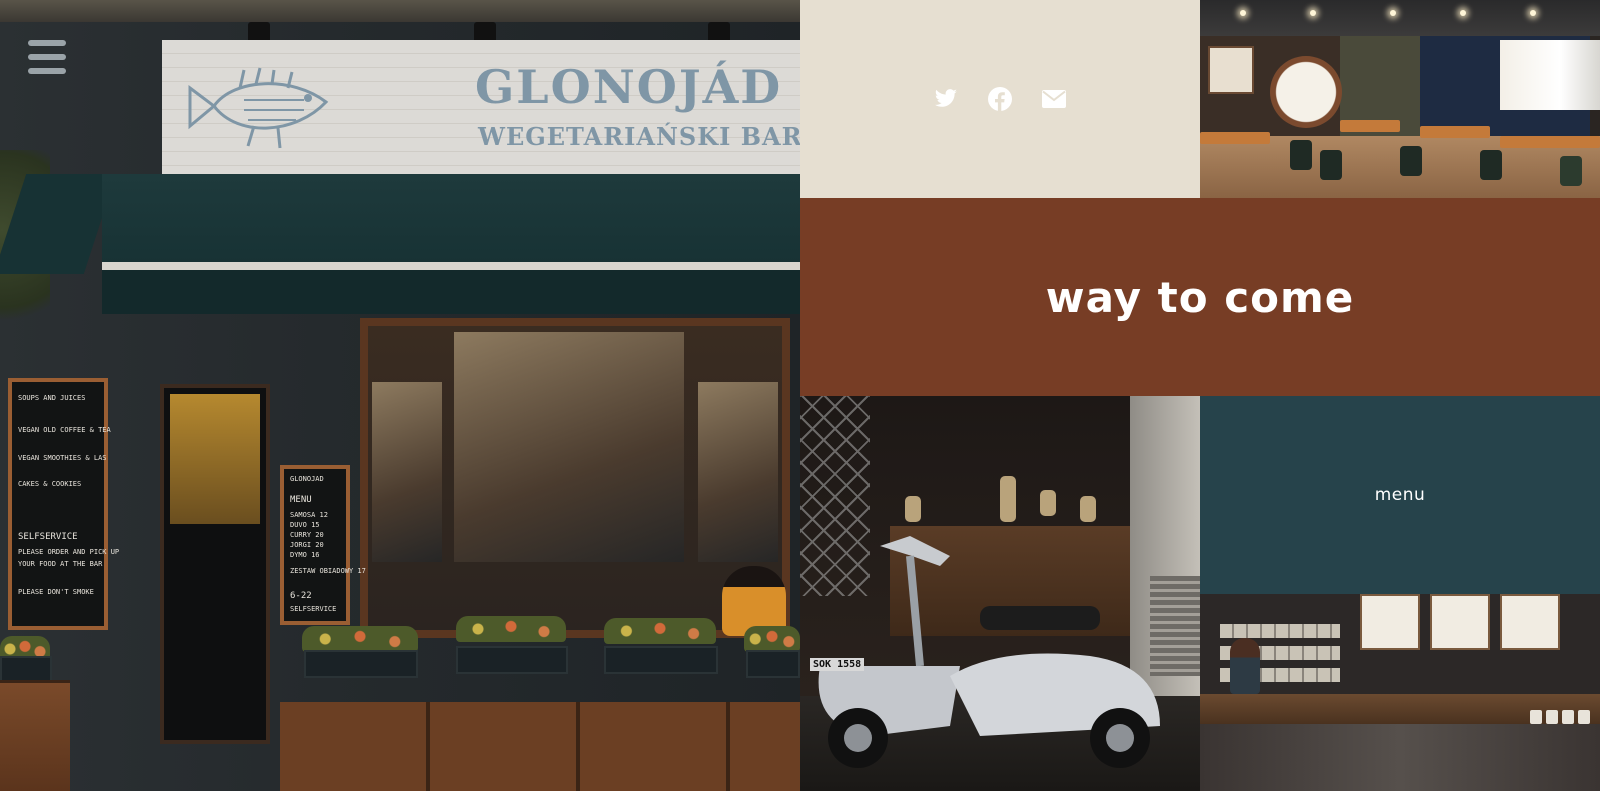 This screenshot has width=1600, height=791. I want to click on scooter-photo: SOK 1558, so click(1000, 593).